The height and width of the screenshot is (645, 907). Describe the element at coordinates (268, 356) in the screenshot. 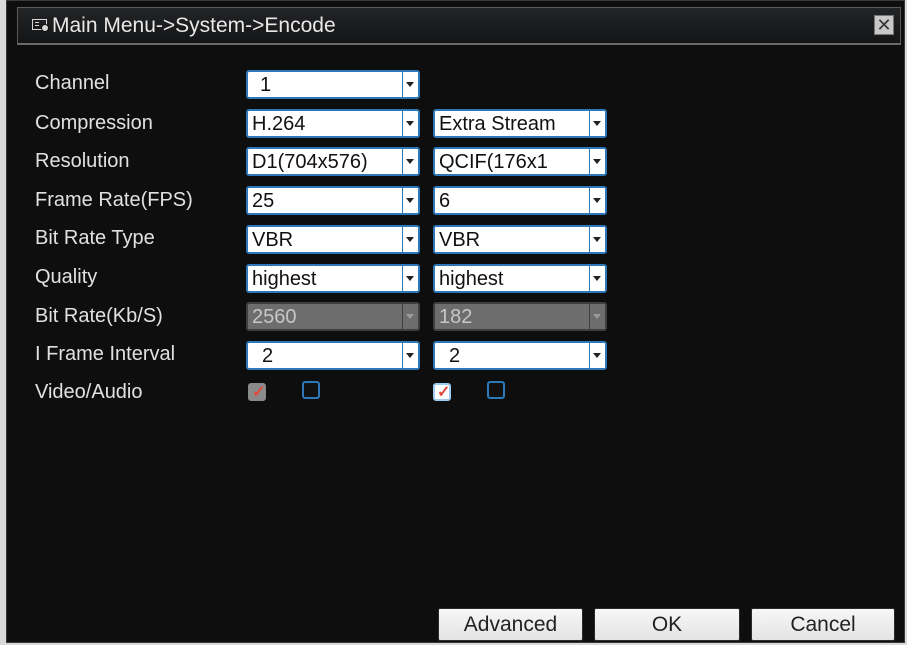

I see `main-i-frame-interval-value: 2` at that location.